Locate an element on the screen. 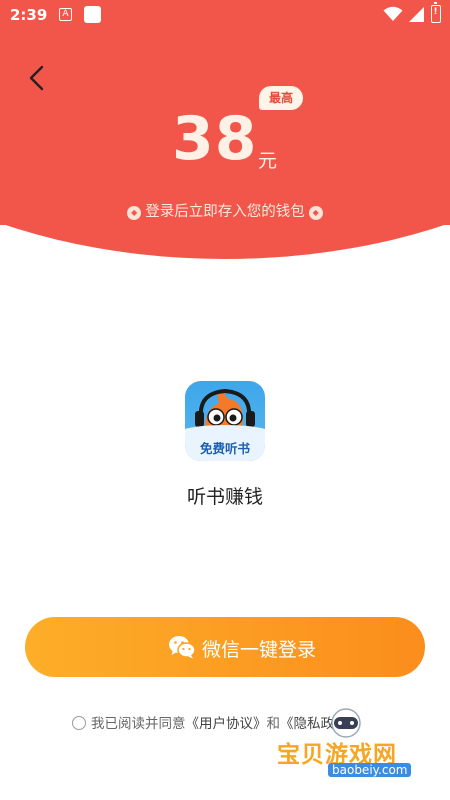 The height and width of the screenshot is (800, 450). battery-alert-mark: ! is located at coordinates (435, 12).